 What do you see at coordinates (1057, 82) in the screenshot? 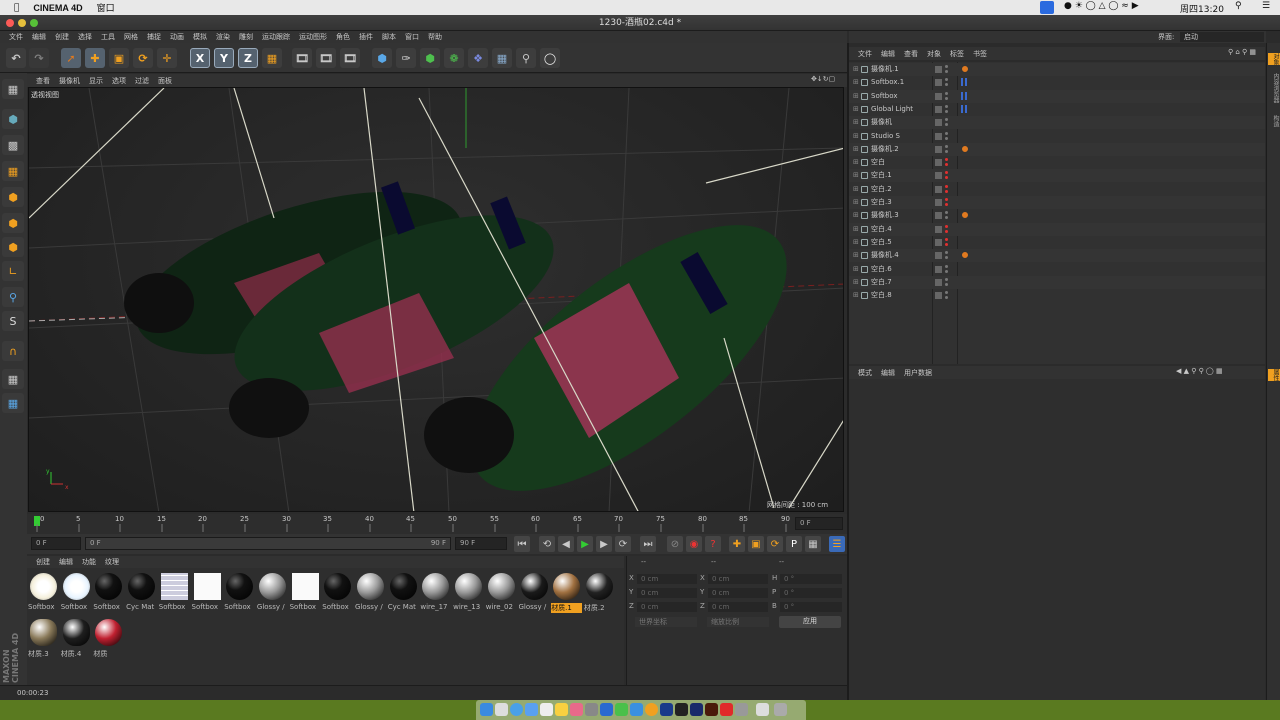
I see `object-row: ⊞ Softbox.1` at bounding box center [1057, 82].